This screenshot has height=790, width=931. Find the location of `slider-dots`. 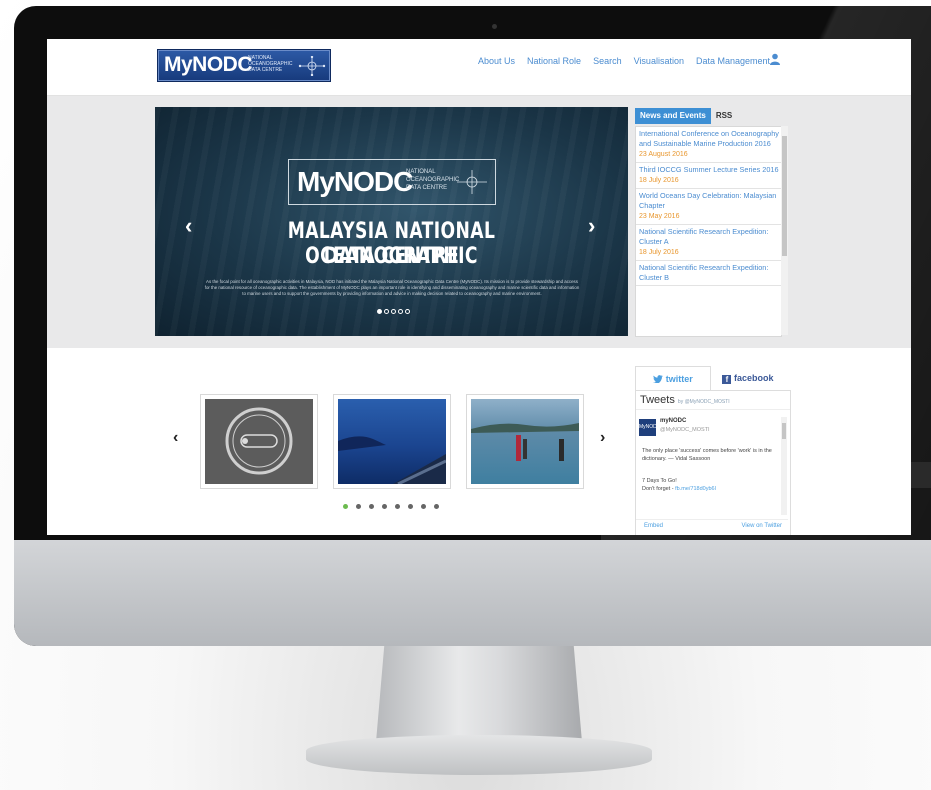

slider-dots is located at coordinates (393, 311).